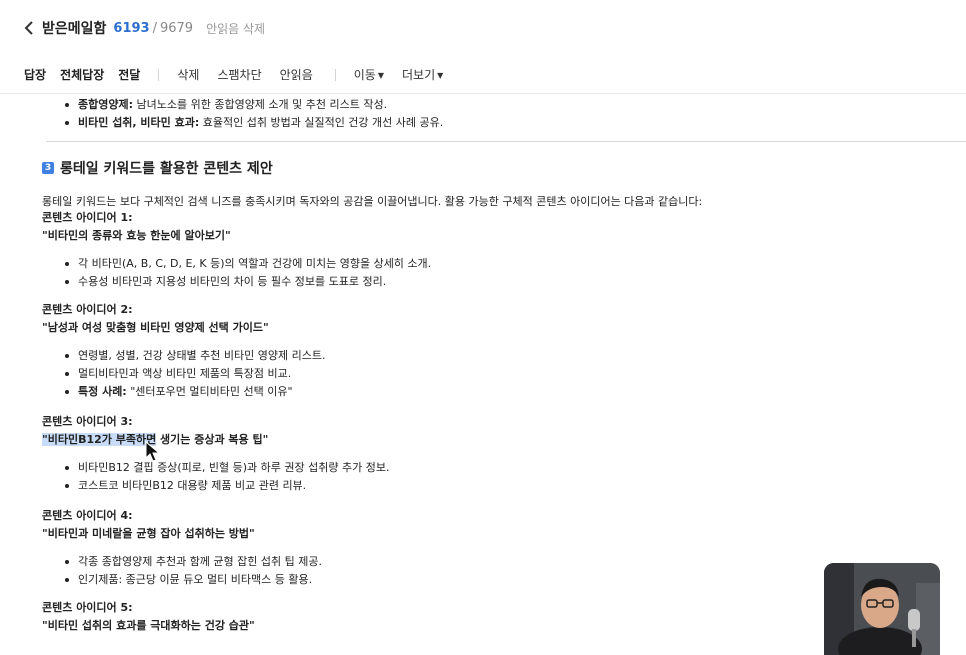 The width and height of the screenshot is (966, 655). What do you see at coordinates (153, 451) in the screenshot?
I see `mouse-cursor-icon` at bounding box center [153, 451].